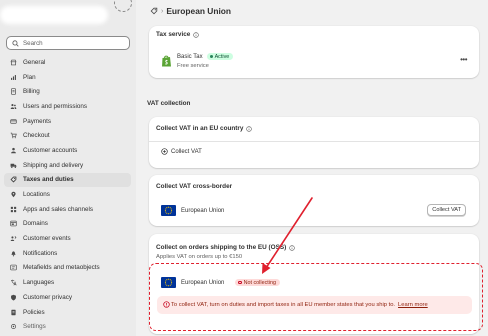 This screenshot has width=488, height=336. I want to click on sidebar-item-label: Metafields and metaobjects, so click(61, 268).